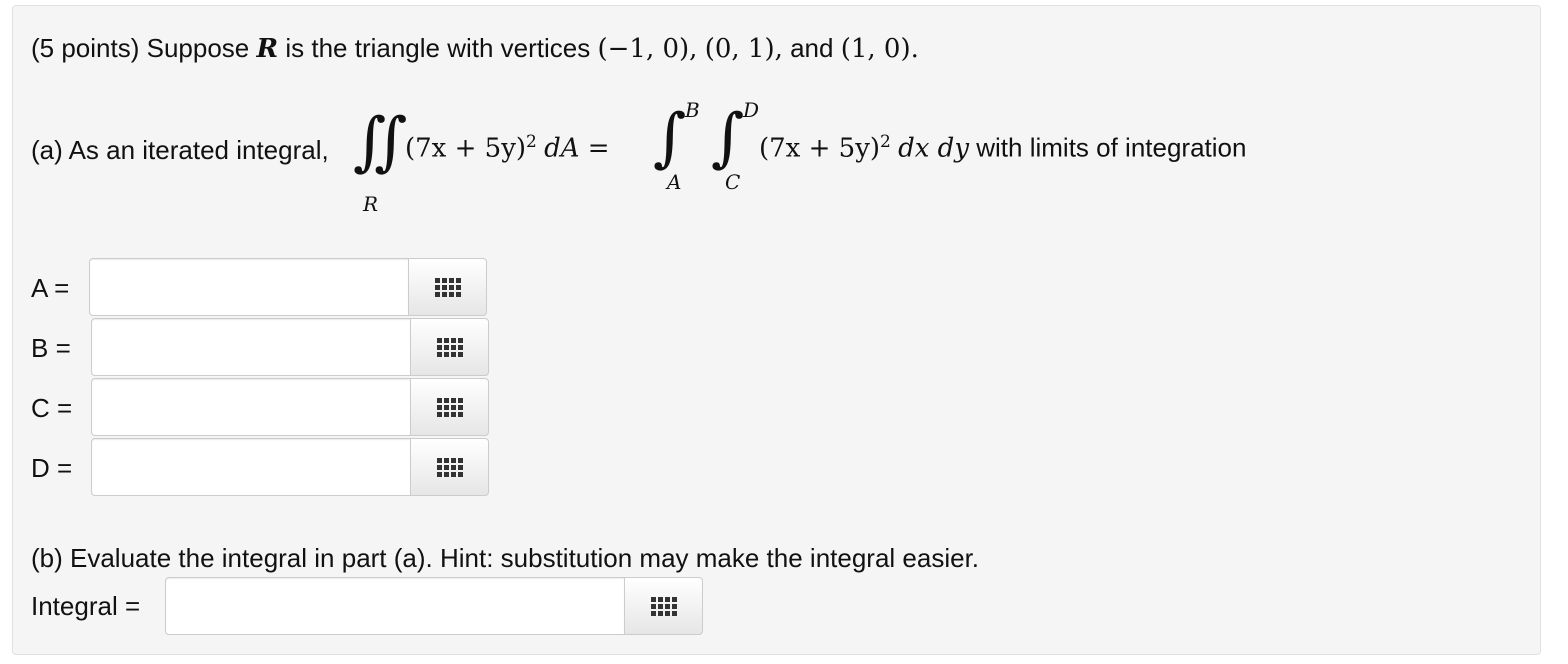  Describe the element at coordinates (198, 48) in the screenshot. I see `intro-text: Suppose` at that location.